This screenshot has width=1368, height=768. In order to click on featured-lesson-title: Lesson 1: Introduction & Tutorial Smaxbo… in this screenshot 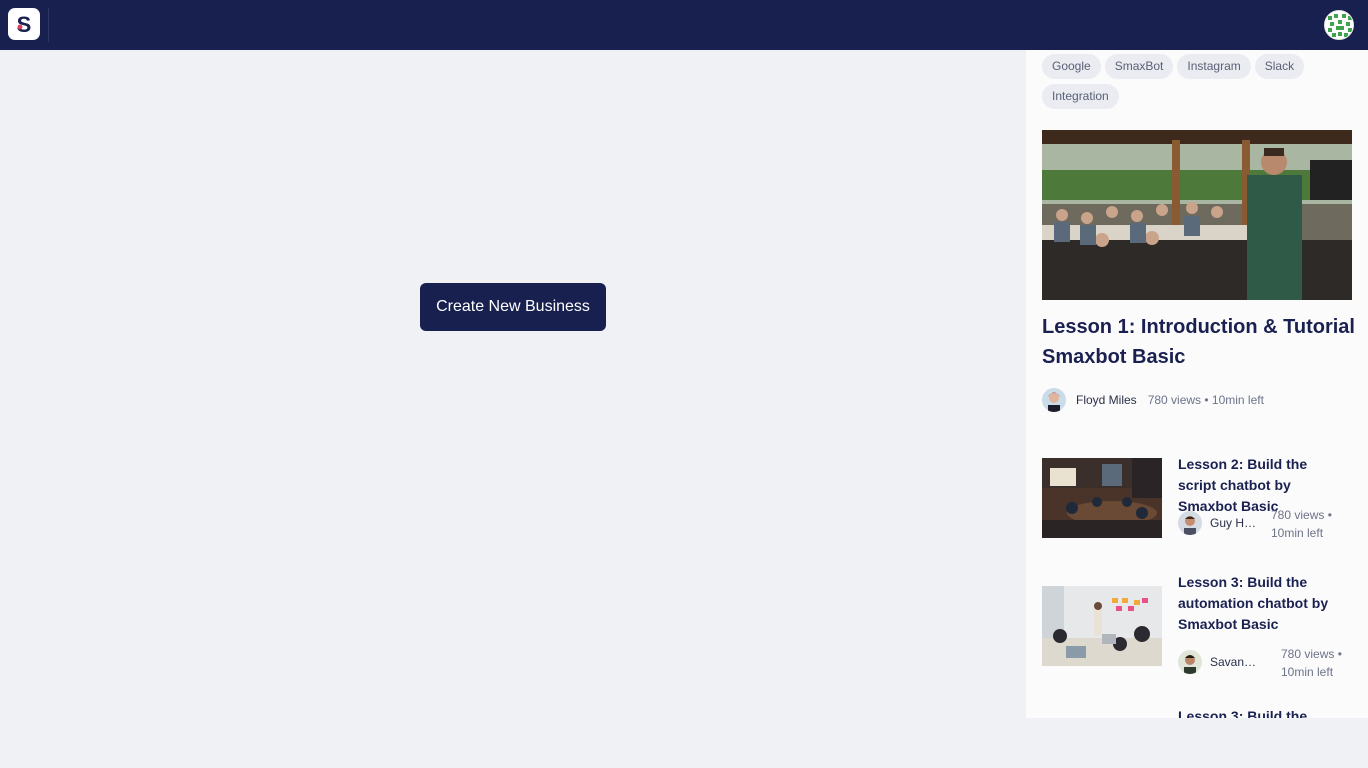, I will do `click(1199, 342)`.